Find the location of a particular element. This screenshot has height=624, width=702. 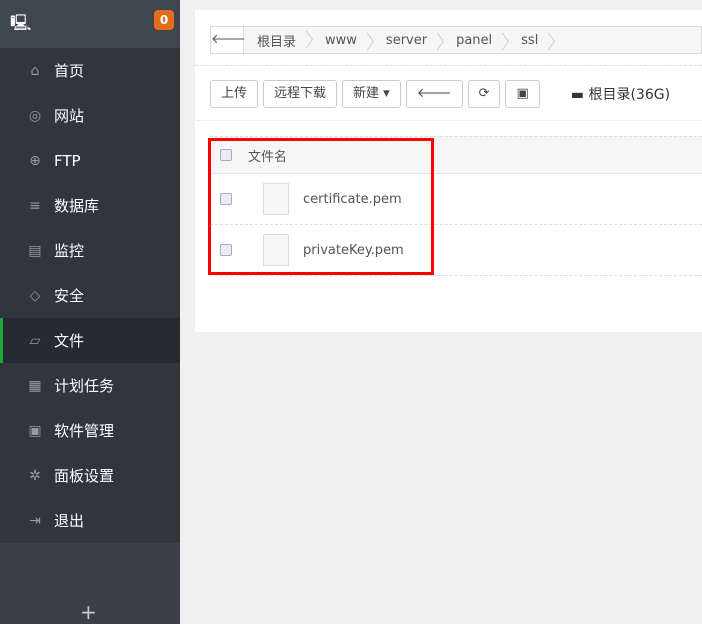

monitor-icon: ▤ is located at coordinates (35, 250).